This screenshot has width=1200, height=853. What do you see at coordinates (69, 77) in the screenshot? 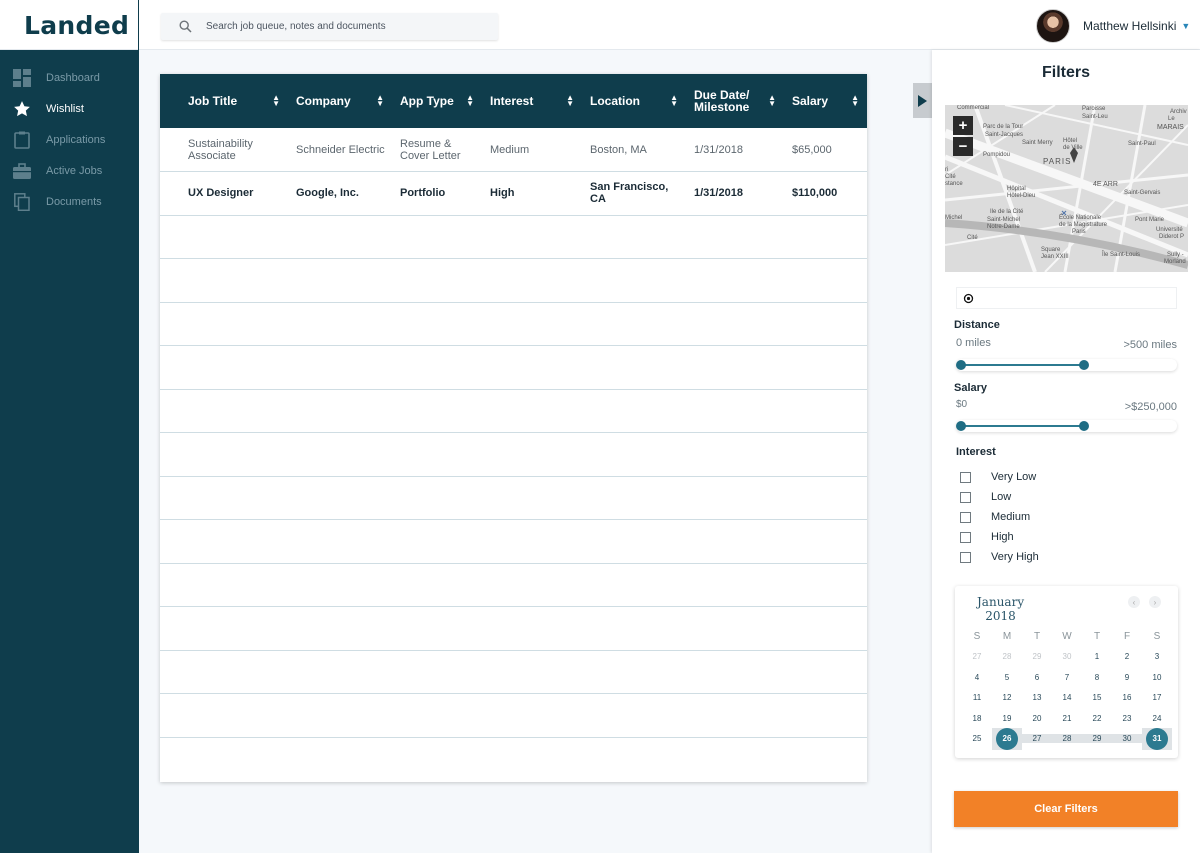
I see `sidebar-item-dashboard: Dashboard` at bounding box center [69, 77].